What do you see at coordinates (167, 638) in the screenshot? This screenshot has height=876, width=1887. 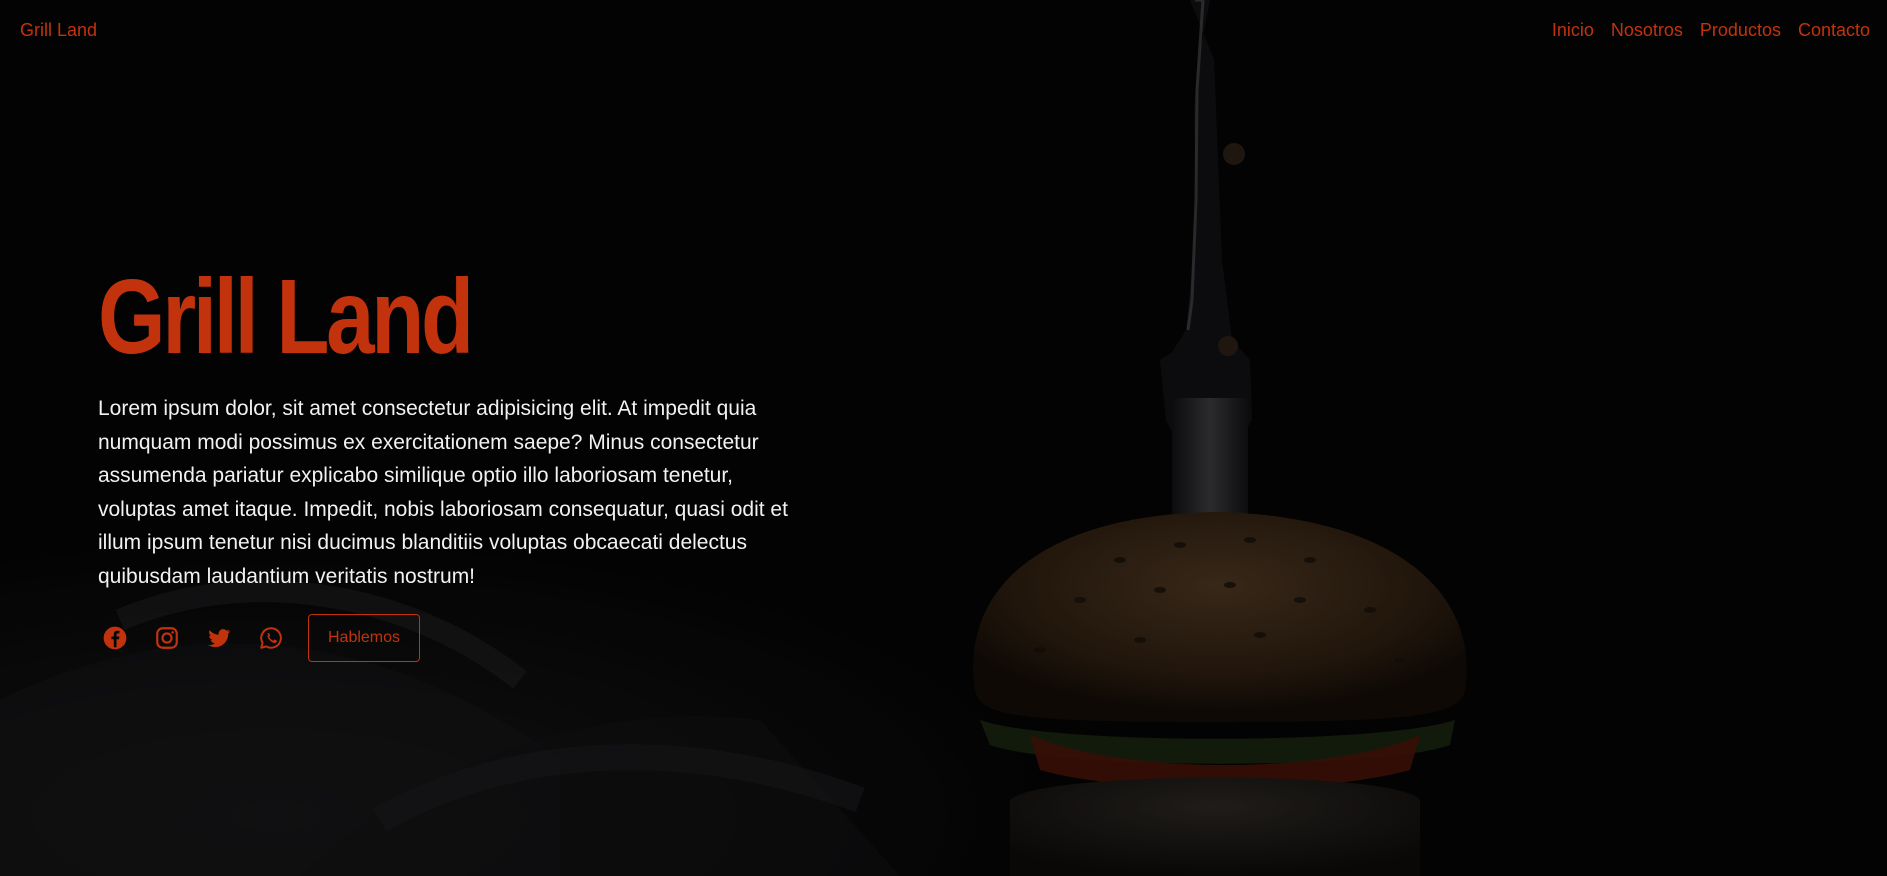 I see `instagram-icon` at bounding box center [167, 638].